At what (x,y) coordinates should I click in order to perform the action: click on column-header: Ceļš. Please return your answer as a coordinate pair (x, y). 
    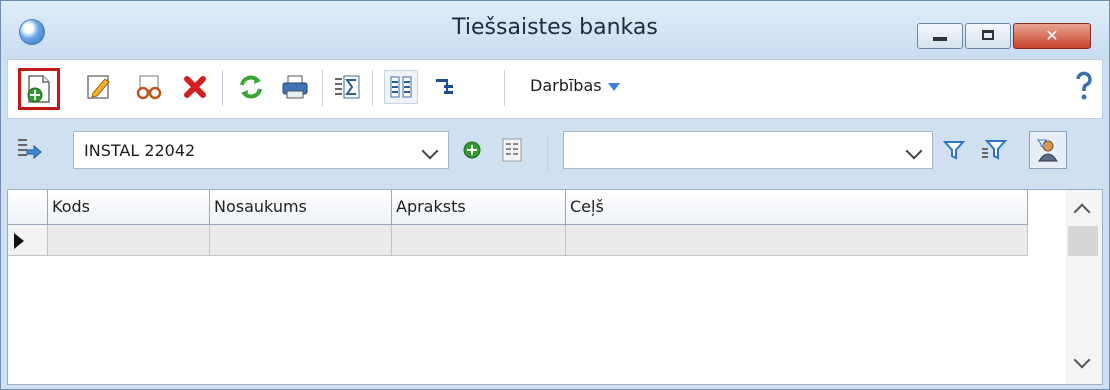
    Looking at the image, I should click on (797, 207).